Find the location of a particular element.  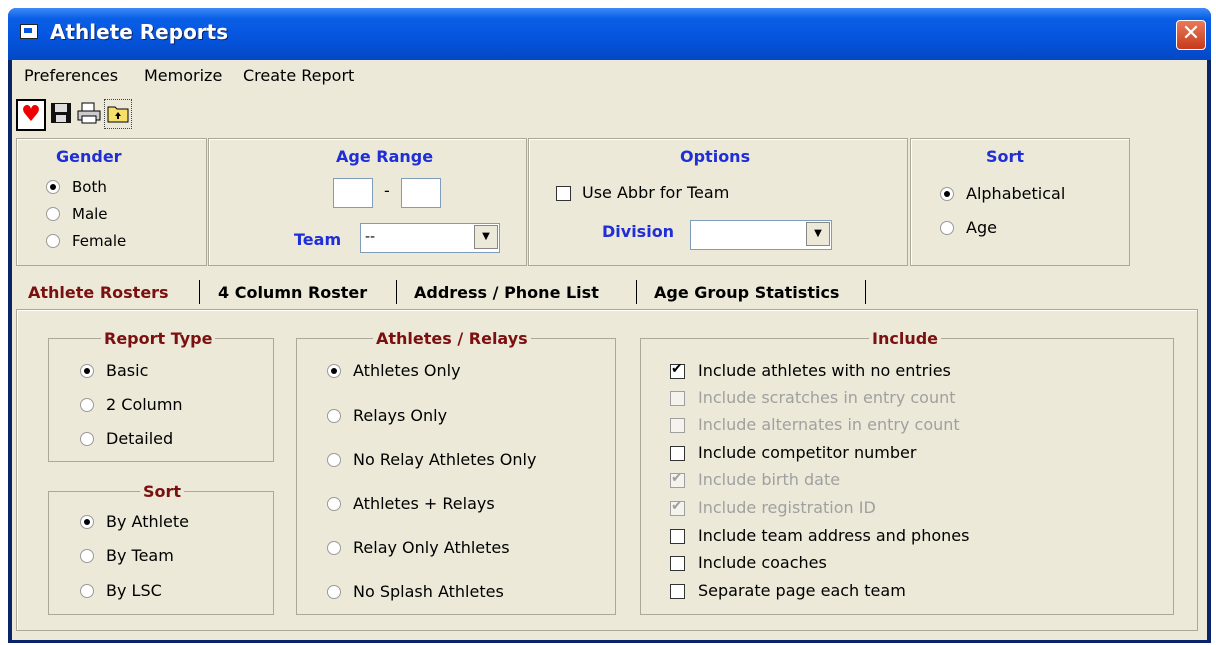

sort-alphabetical-radio is located at coordinates (947, 194).